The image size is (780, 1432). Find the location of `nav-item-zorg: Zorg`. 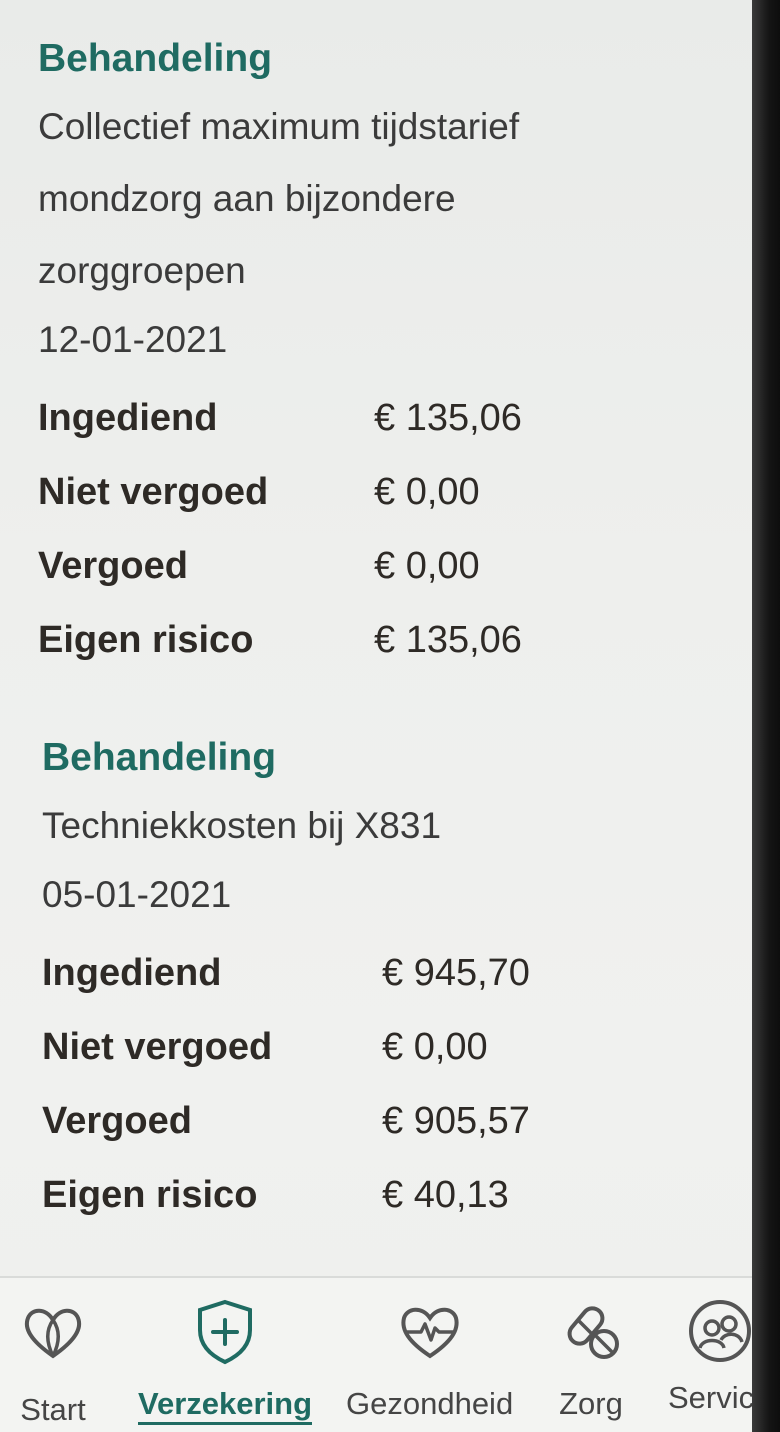

nav-item-zorg: Zorg is located at coordinates (591, 1359).